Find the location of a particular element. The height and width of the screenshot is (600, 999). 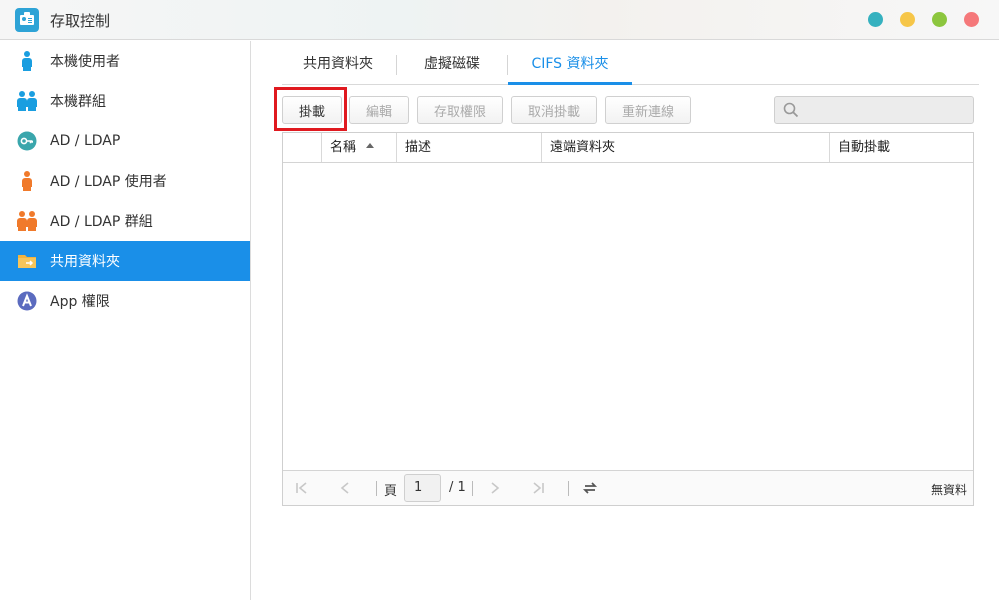

sidebar-item-local-users: 本機使用者 is located at coordinates (125, 61).